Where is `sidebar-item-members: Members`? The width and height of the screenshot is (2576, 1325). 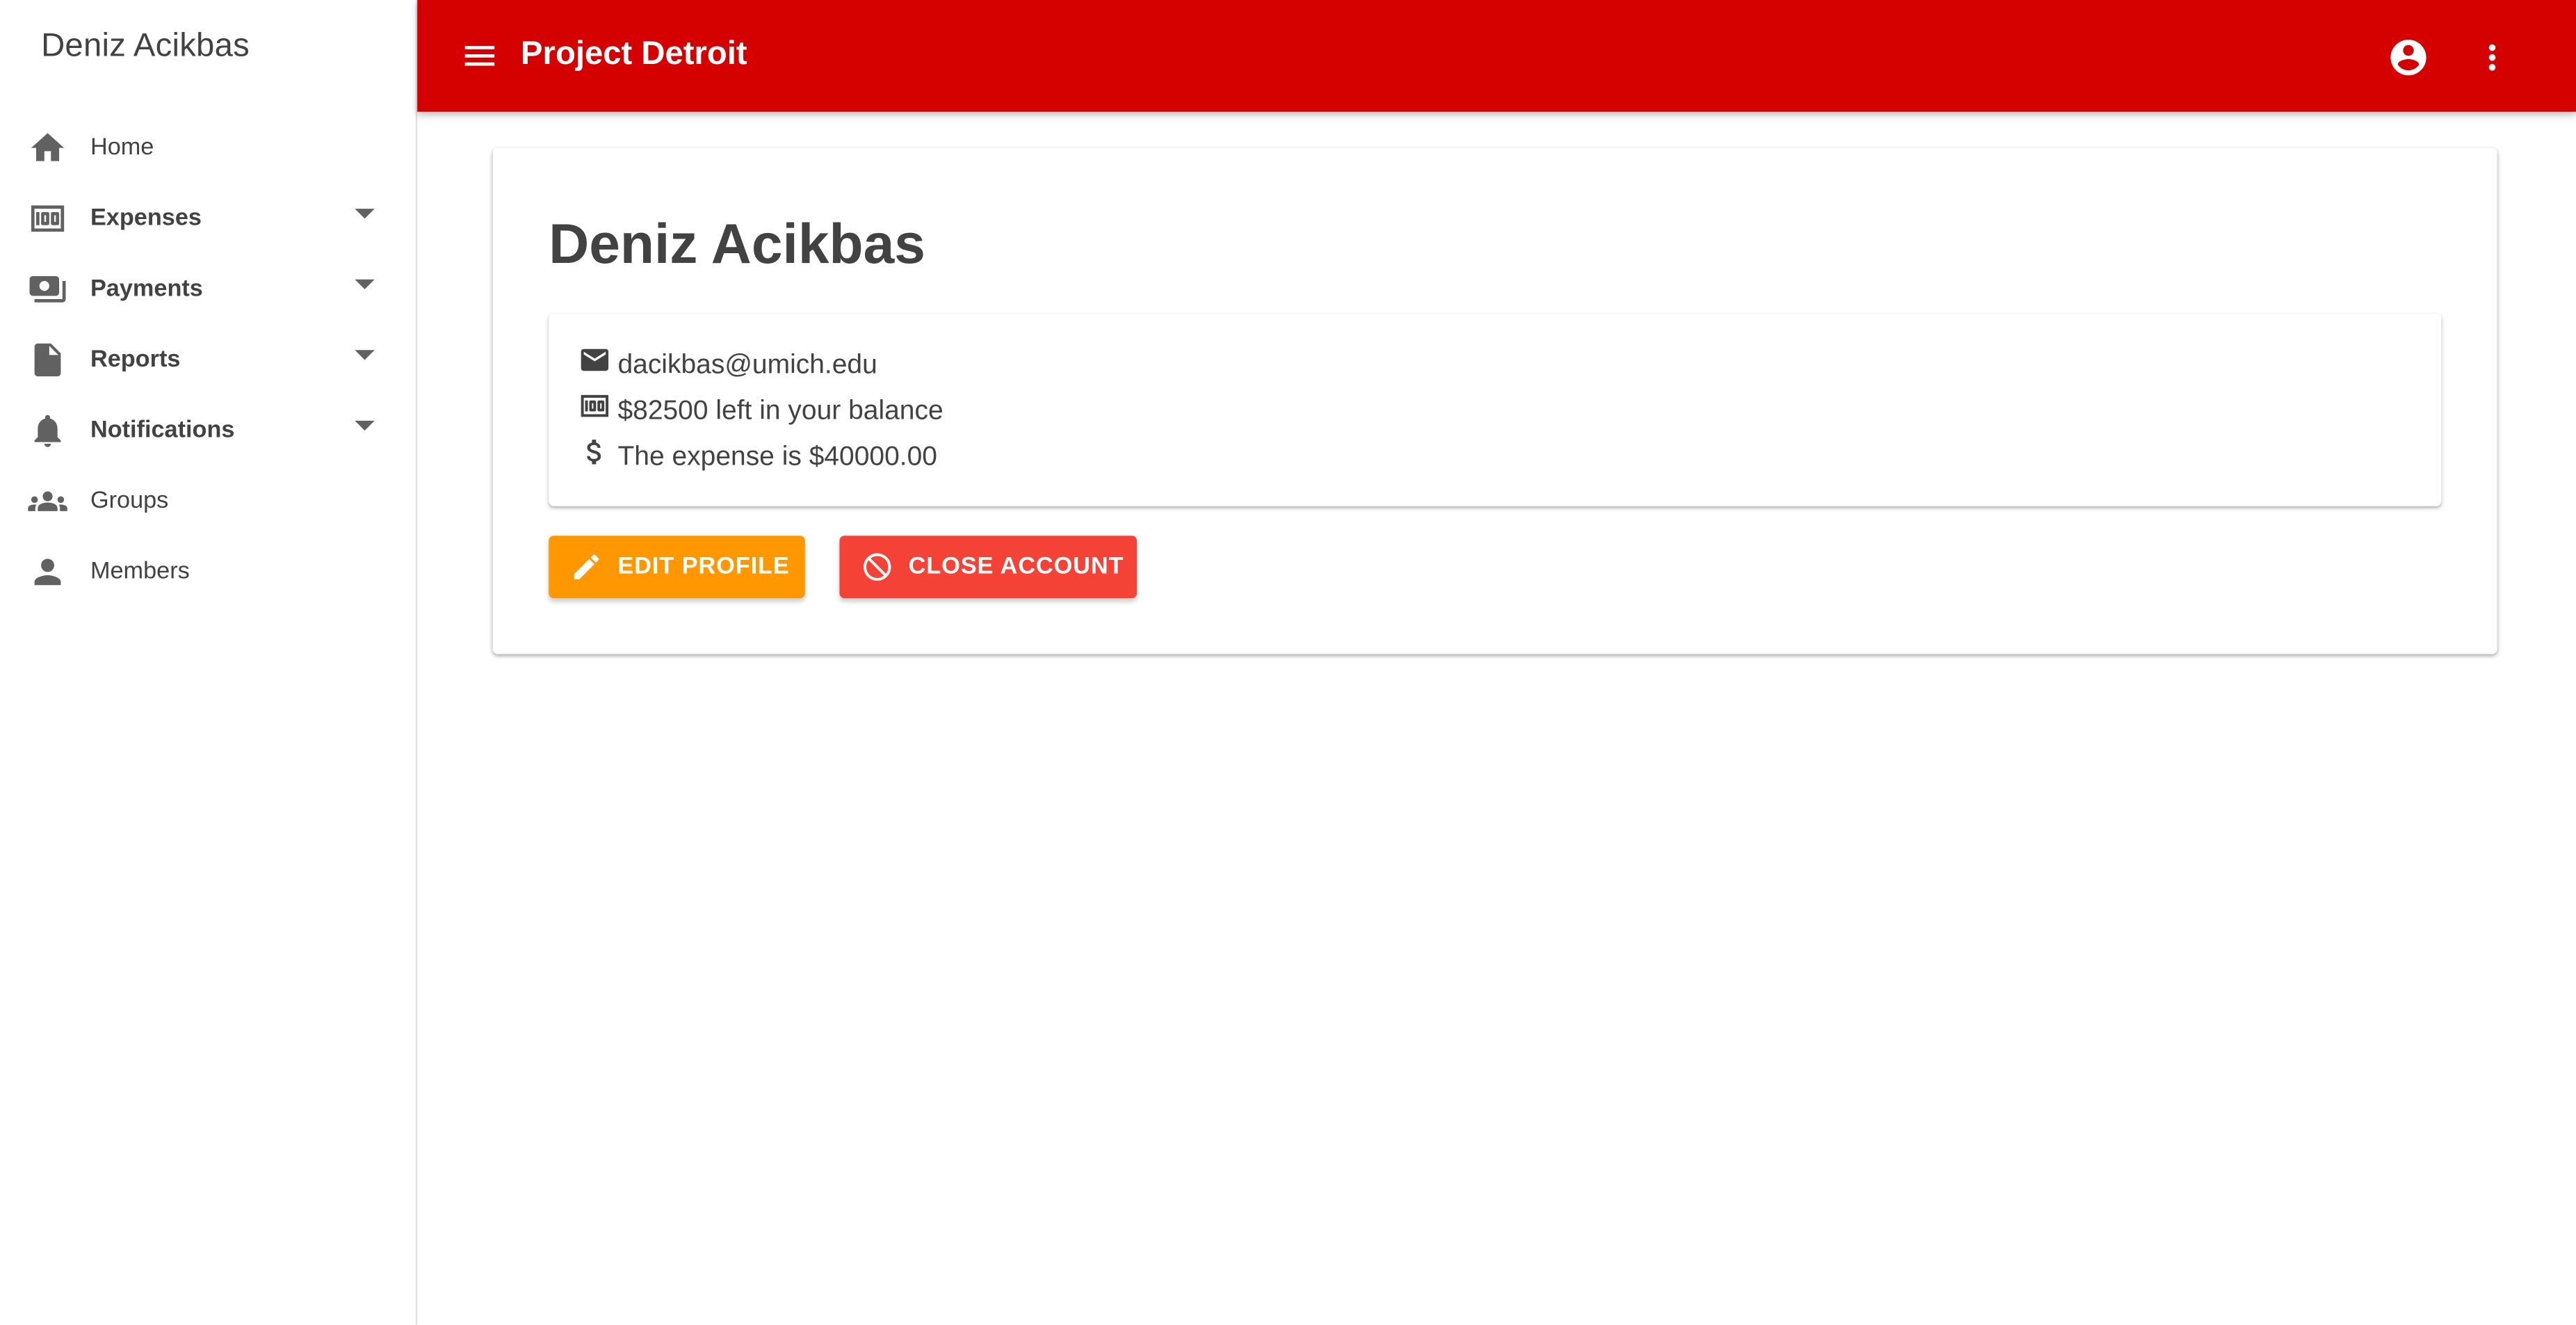
sidebar-item-members: Members is located at coordinates (208, 571).